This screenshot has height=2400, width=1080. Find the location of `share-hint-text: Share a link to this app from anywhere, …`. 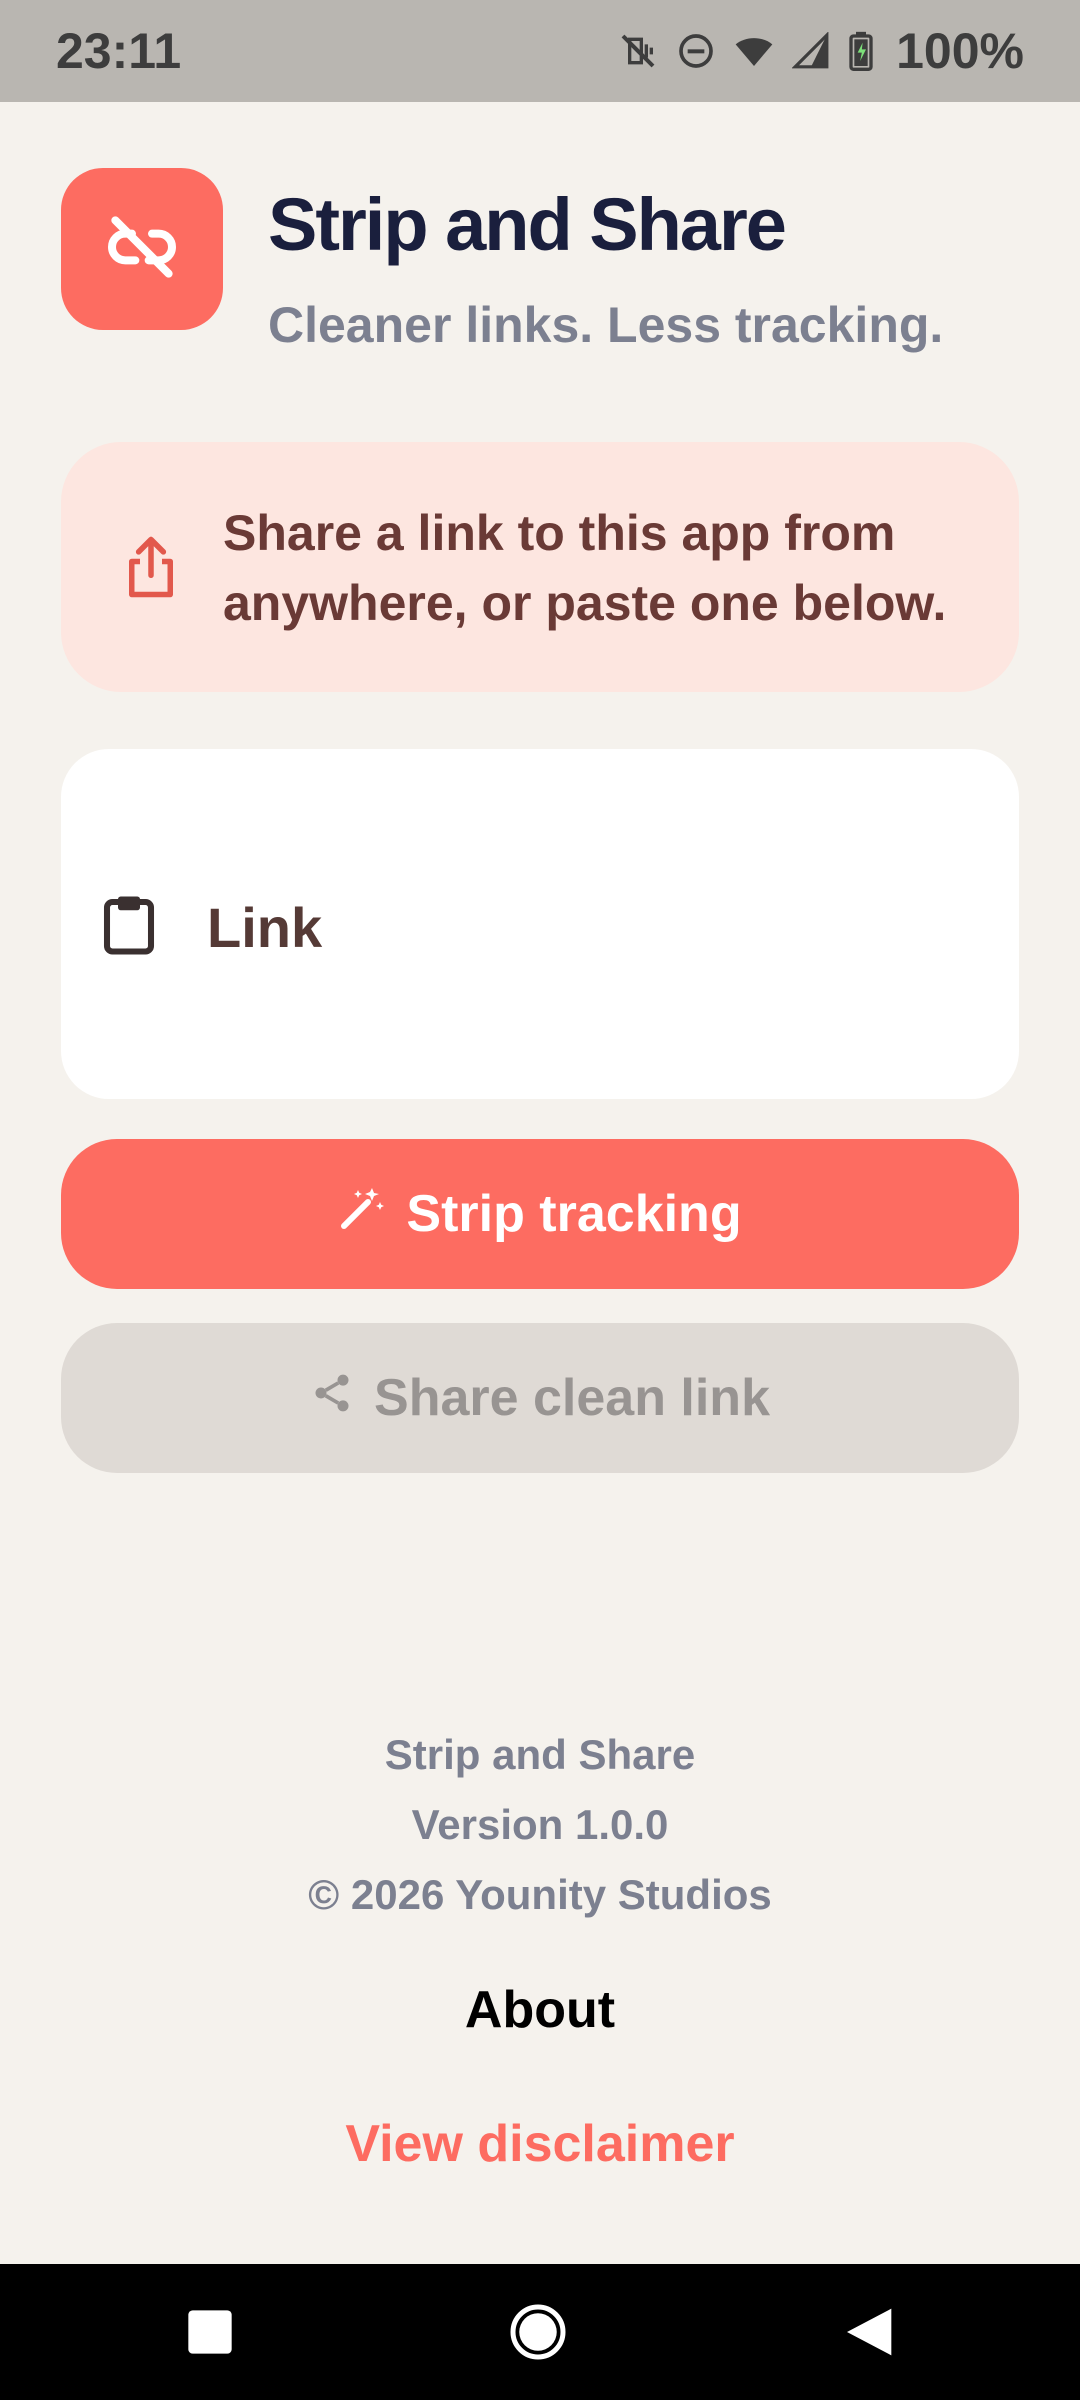

share-hint-text: Share a link to this app from anywhere, … is located at coordinates (585, 568).